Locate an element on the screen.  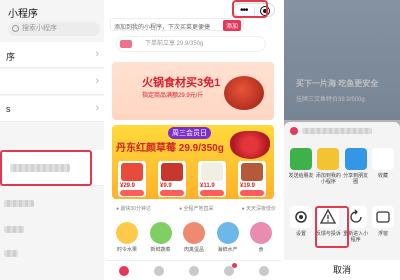
category-meat: 肉禽蛋品 is located at coordinates (194, 239).